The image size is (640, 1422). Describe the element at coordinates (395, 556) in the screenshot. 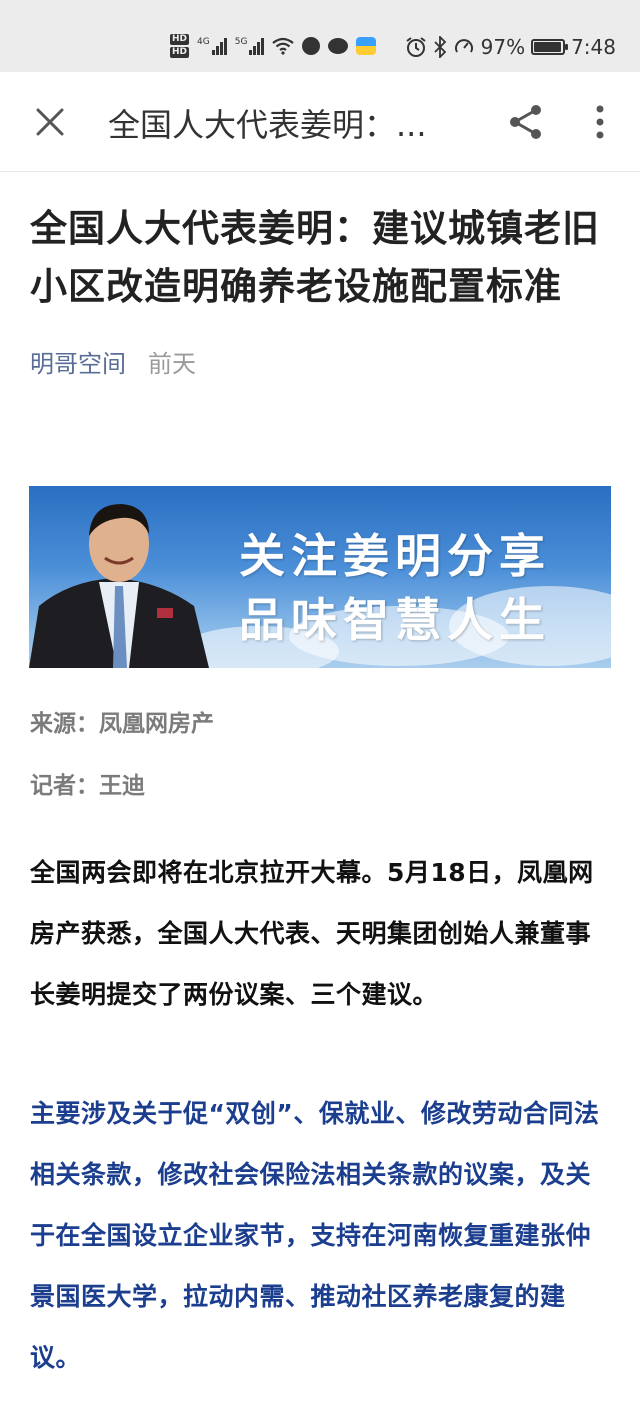

I see `banner-text-line1: 关注姜明分享` at that location.